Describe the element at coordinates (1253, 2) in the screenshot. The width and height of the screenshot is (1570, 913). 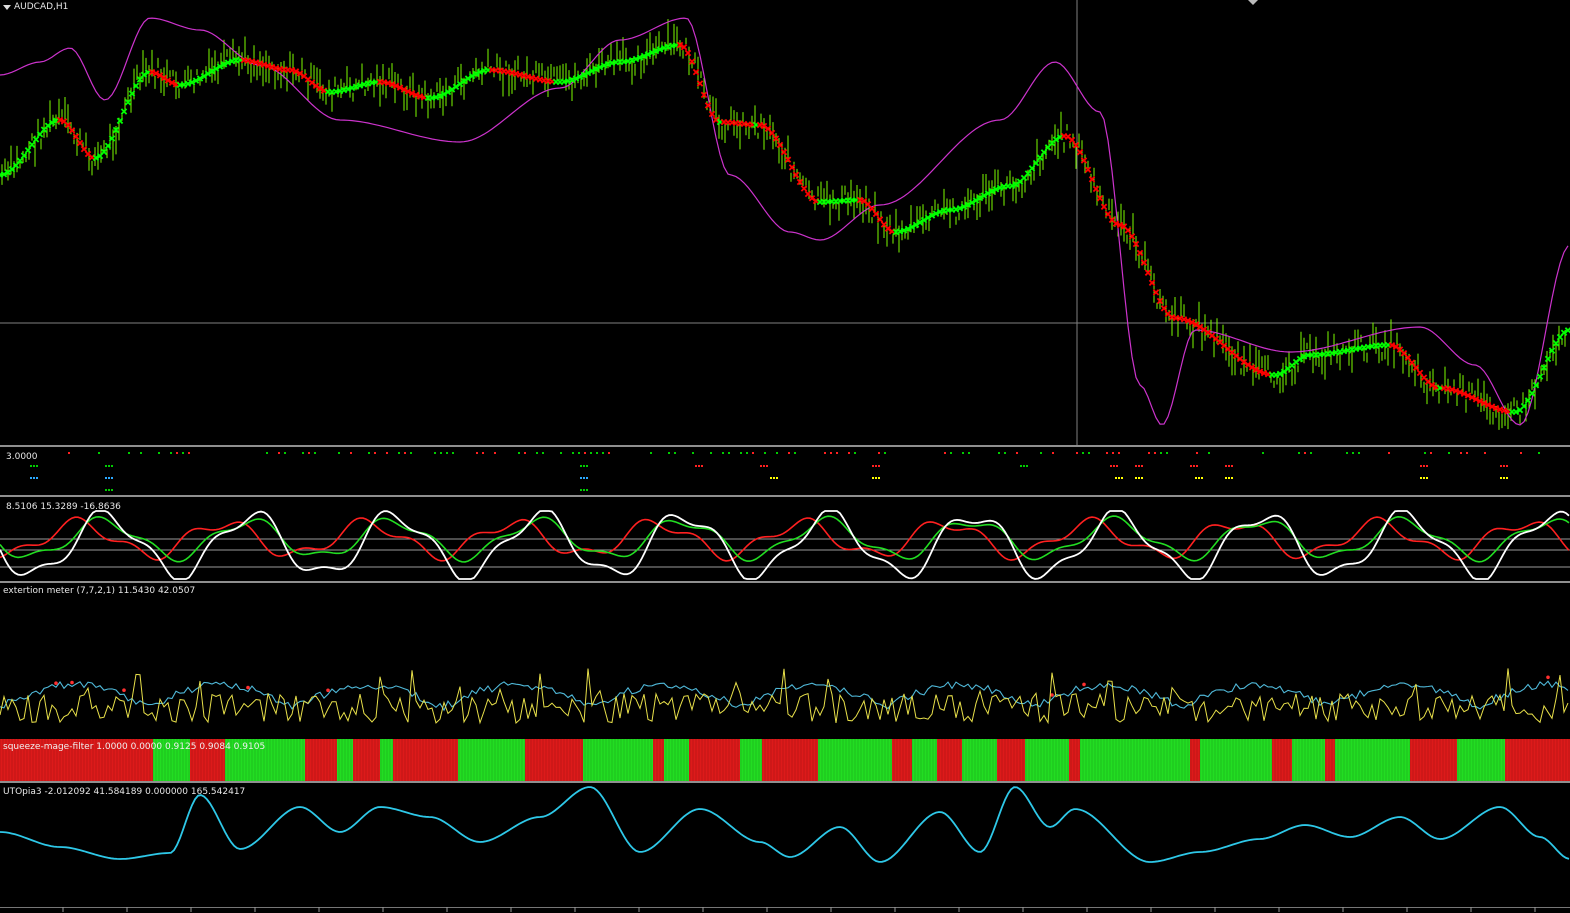
I see `chevron-down-icon` at that location.